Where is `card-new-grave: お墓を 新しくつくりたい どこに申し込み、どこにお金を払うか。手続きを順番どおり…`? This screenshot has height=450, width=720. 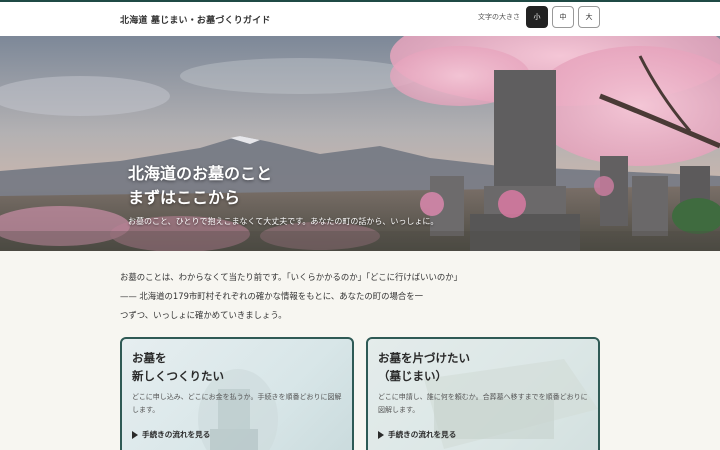
card-new-grave: お墓を 新しくつくりたい どこに申し込み、どこにお金を払うか。手続きを順番どおり… is located at coordinates (237, 393).